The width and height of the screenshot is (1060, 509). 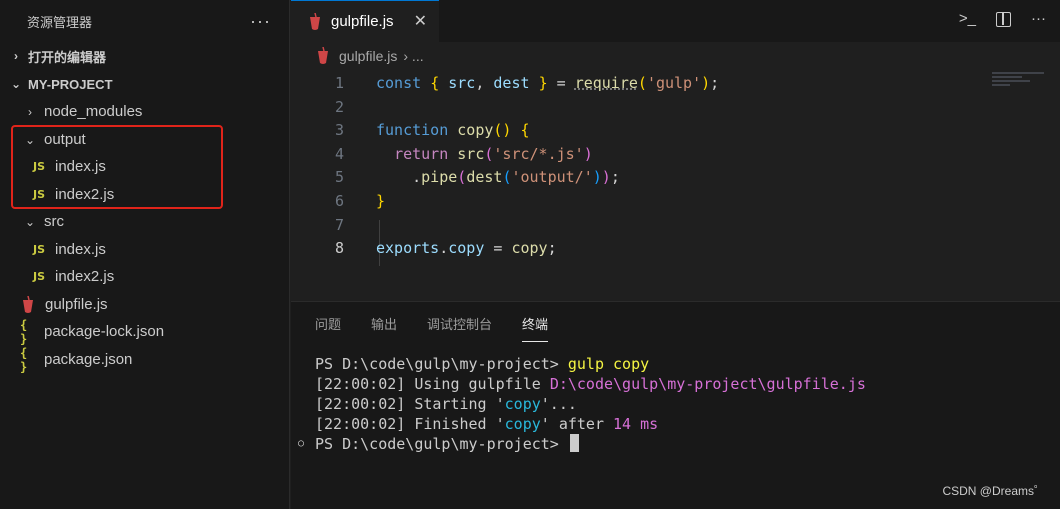 I want to click on tree-item-label: package.json, so click(x=88, y=359).